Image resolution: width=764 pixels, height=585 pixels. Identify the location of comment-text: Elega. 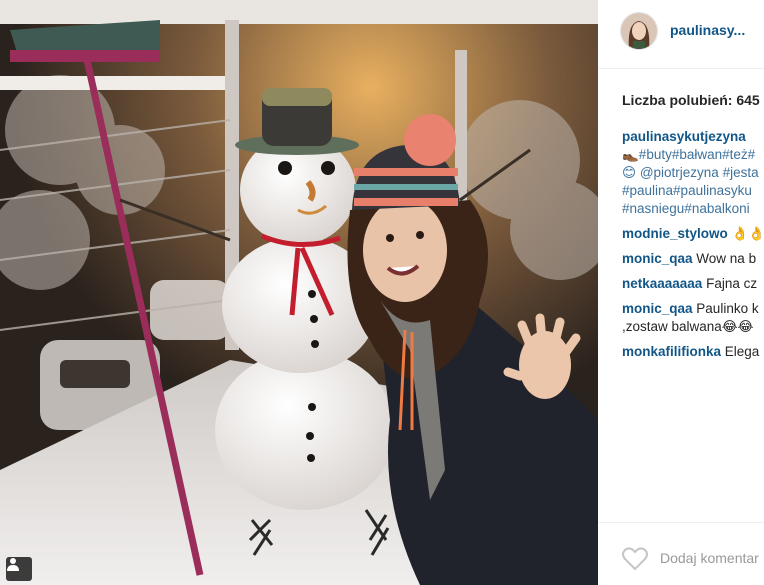
(742, 351).